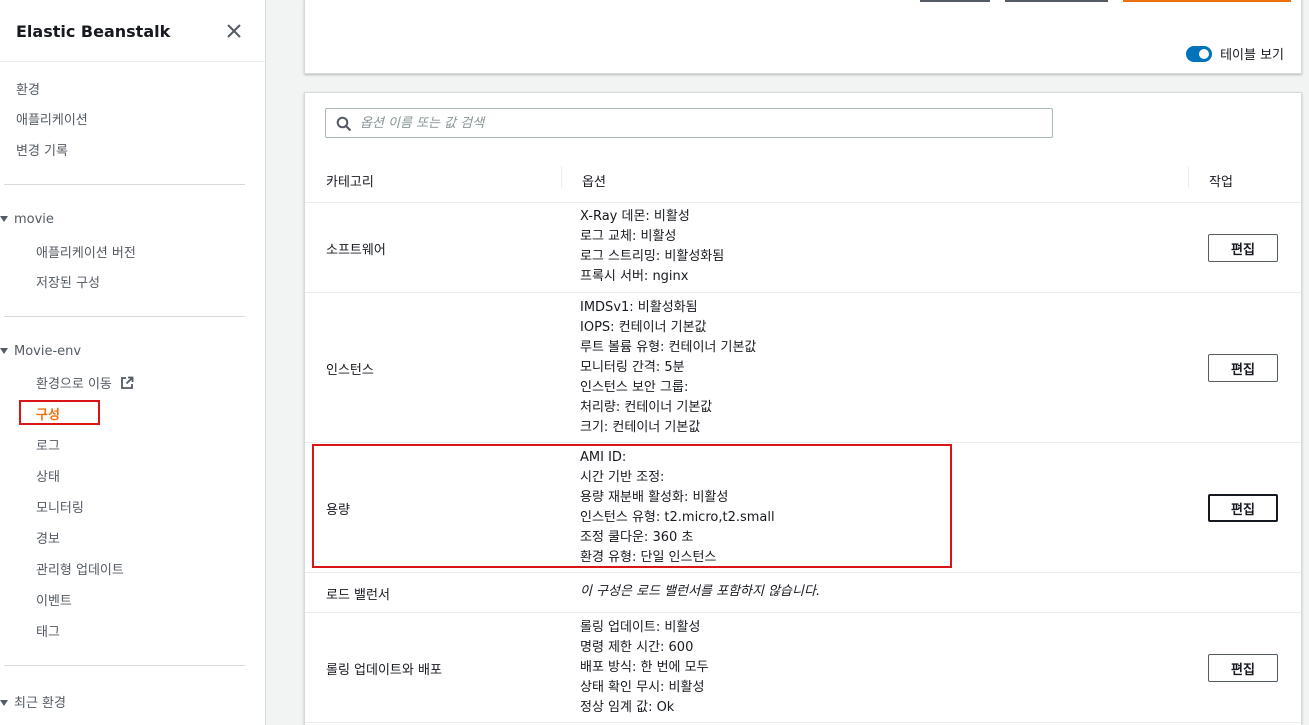  I want to click on sidebar-item-monitoring: 모니터링, so click(60, 506).